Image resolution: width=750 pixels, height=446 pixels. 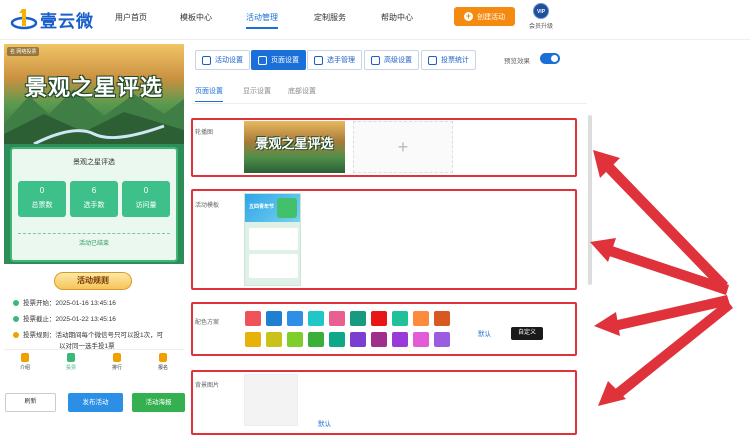 What do you see at coordinates (661, 278) in the screenshot?
I see `annotation-arrows` at bounding box center [661, 278].